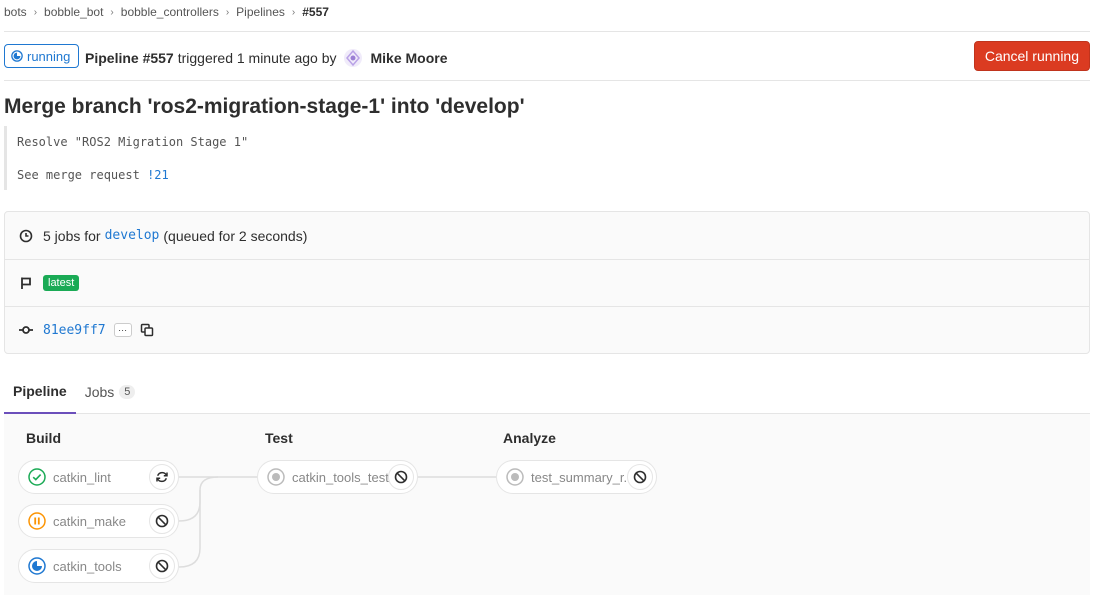 This screenshot has height=595, width=1100. I want to click on retry-icon, so click(162, 477).